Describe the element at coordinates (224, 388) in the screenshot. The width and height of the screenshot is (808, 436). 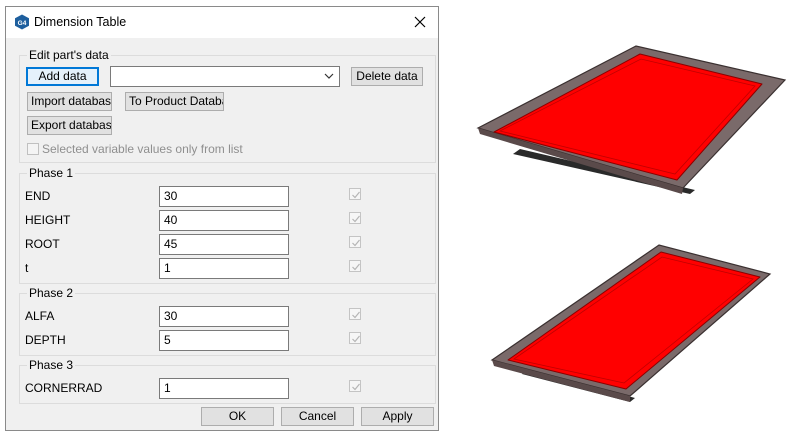
I see `param-input-cornerrad: 1` at that location.